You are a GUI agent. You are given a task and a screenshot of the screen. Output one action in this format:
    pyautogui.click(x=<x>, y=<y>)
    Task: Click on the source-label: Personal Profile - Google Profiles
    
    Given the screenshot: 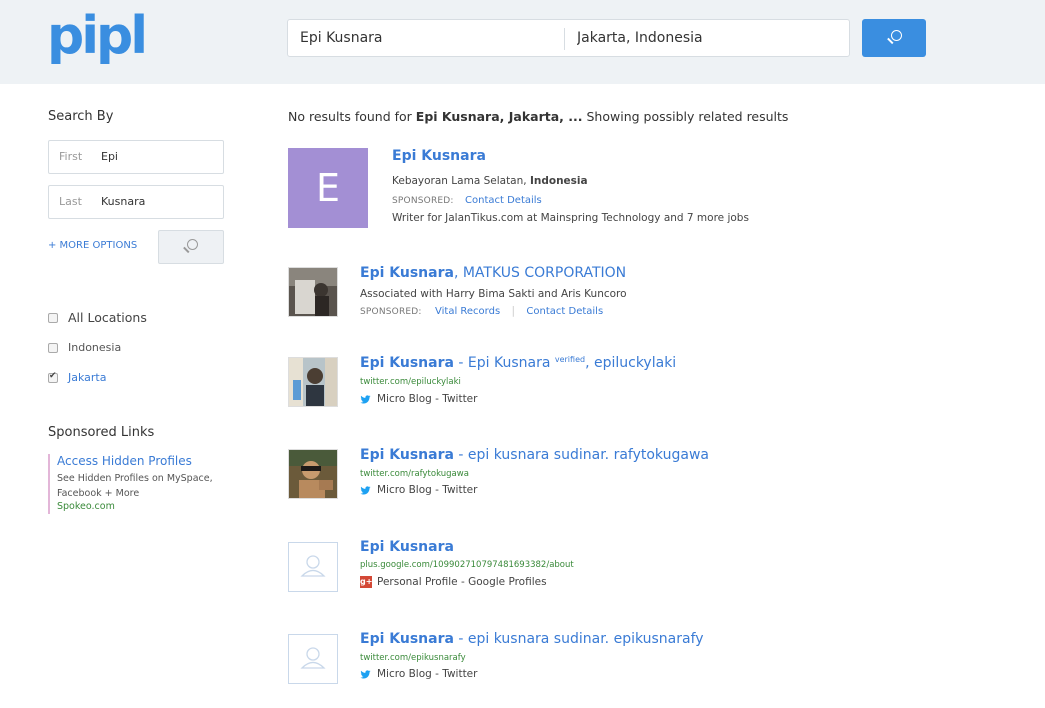 What is the action you would take?
    pyautogui.click(x=462, y=582)
    